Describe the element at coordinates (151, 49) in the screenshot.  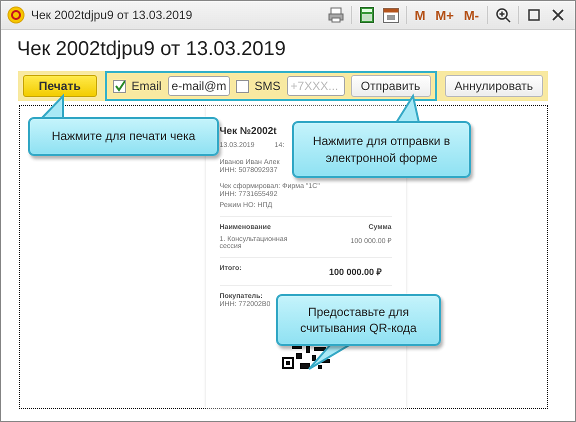
I see `page-heading: Чек 2002tdjpu9 от 13.03.2019` at that location.